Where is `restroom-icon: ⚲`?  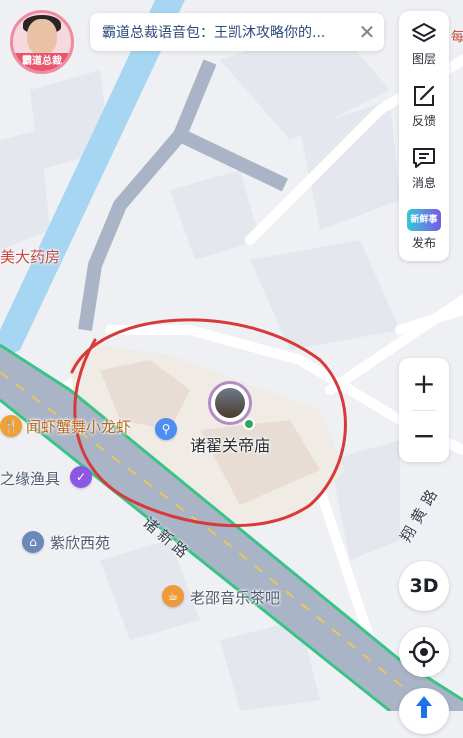
restroom-icon: ⚲ is located at coordinates (166, 429).